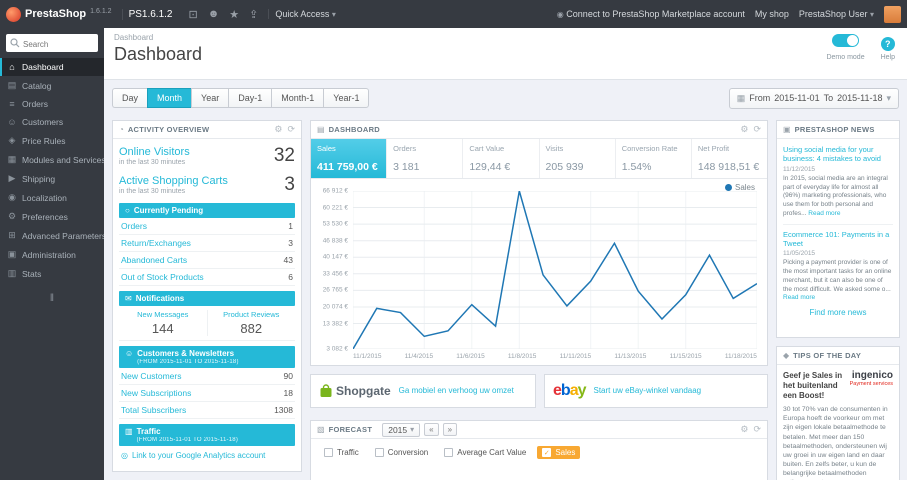 This screenshot has width=907, height=480. What do you see at coordinates (154, 260) in the screenshot?
I see `abandoned-carts-link: Abandoned Carts` at bounding box center [154, 260].